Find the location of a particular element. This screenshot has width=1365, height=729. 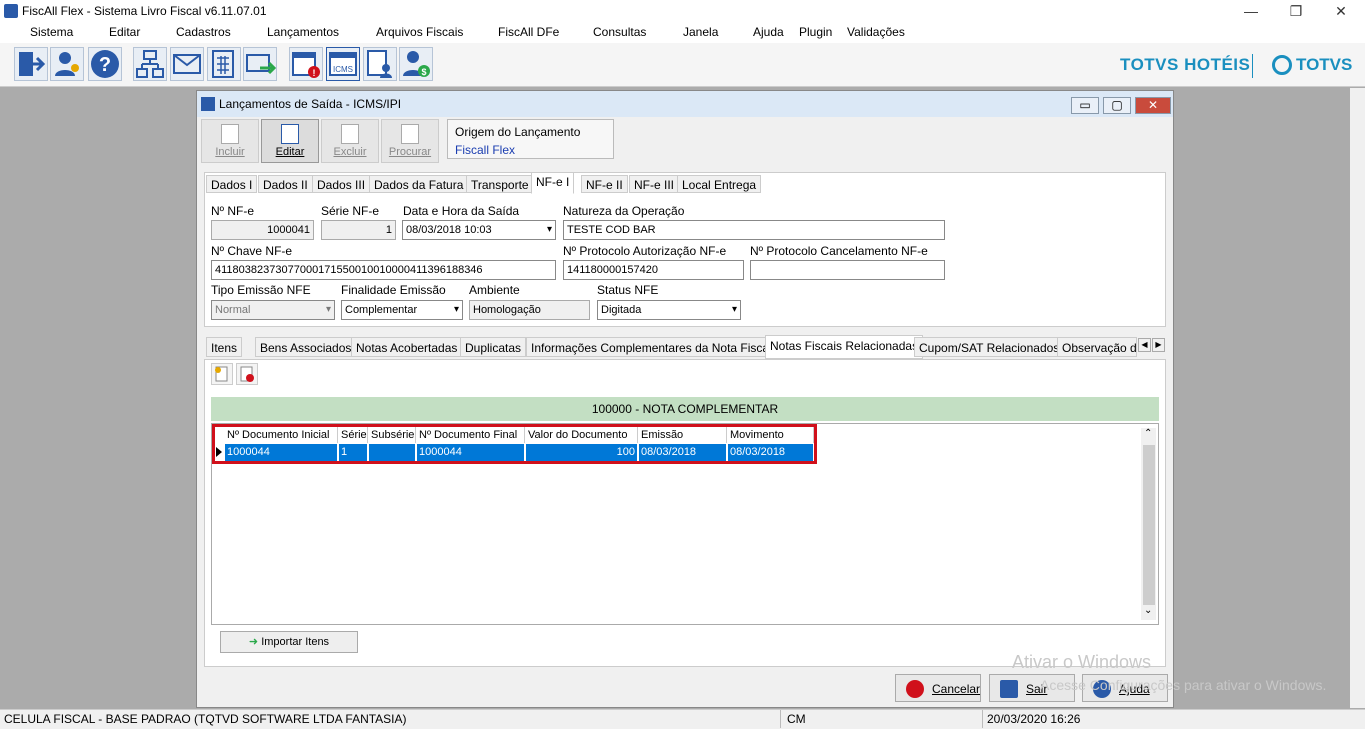

tab-transporte: Transporte is located at coordinates (500, 184).